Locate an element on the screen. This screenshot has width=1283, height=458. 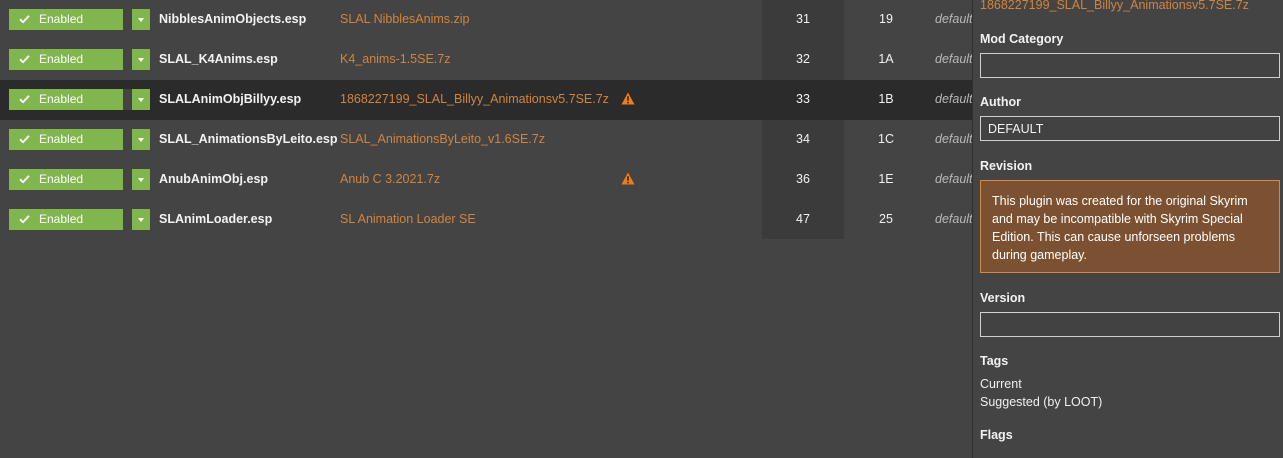
index-cell: 1E is located at coordinates (886, 179).